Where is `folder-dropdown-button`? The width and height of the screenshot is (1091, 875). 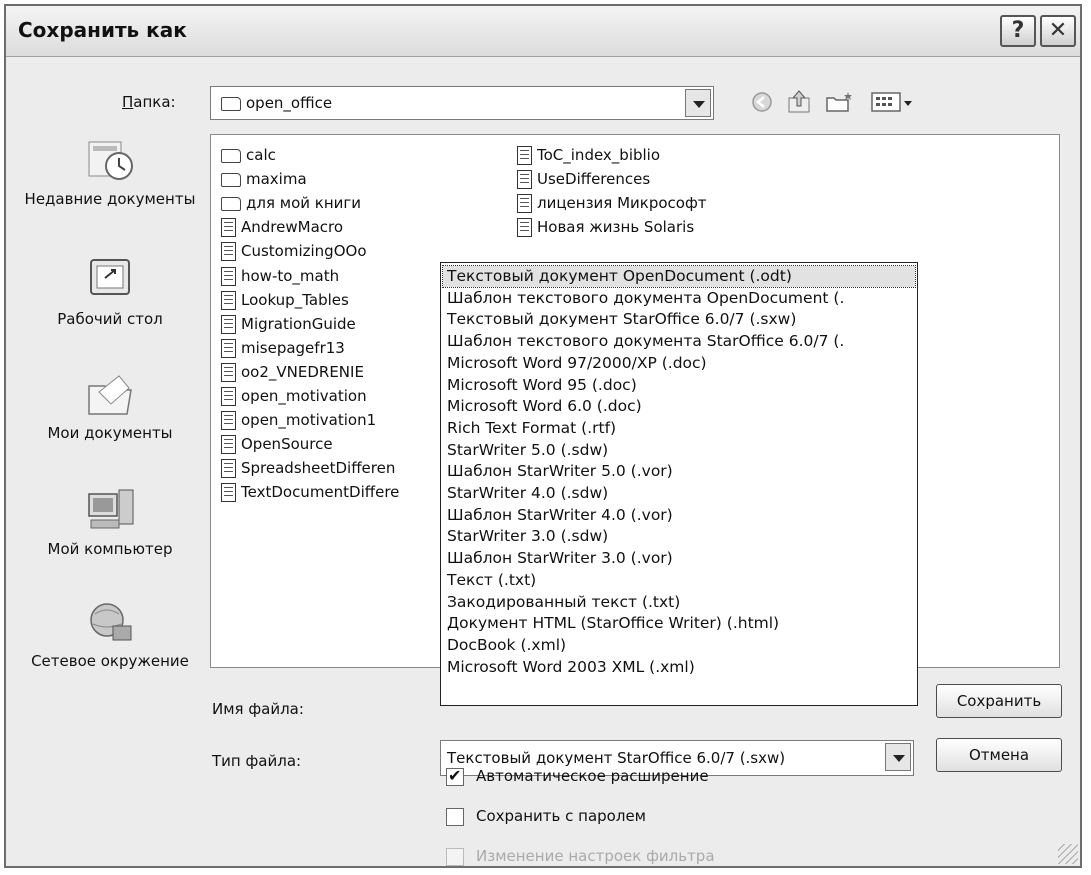
folder-dropdown-button is located at coordinates (698, 103).